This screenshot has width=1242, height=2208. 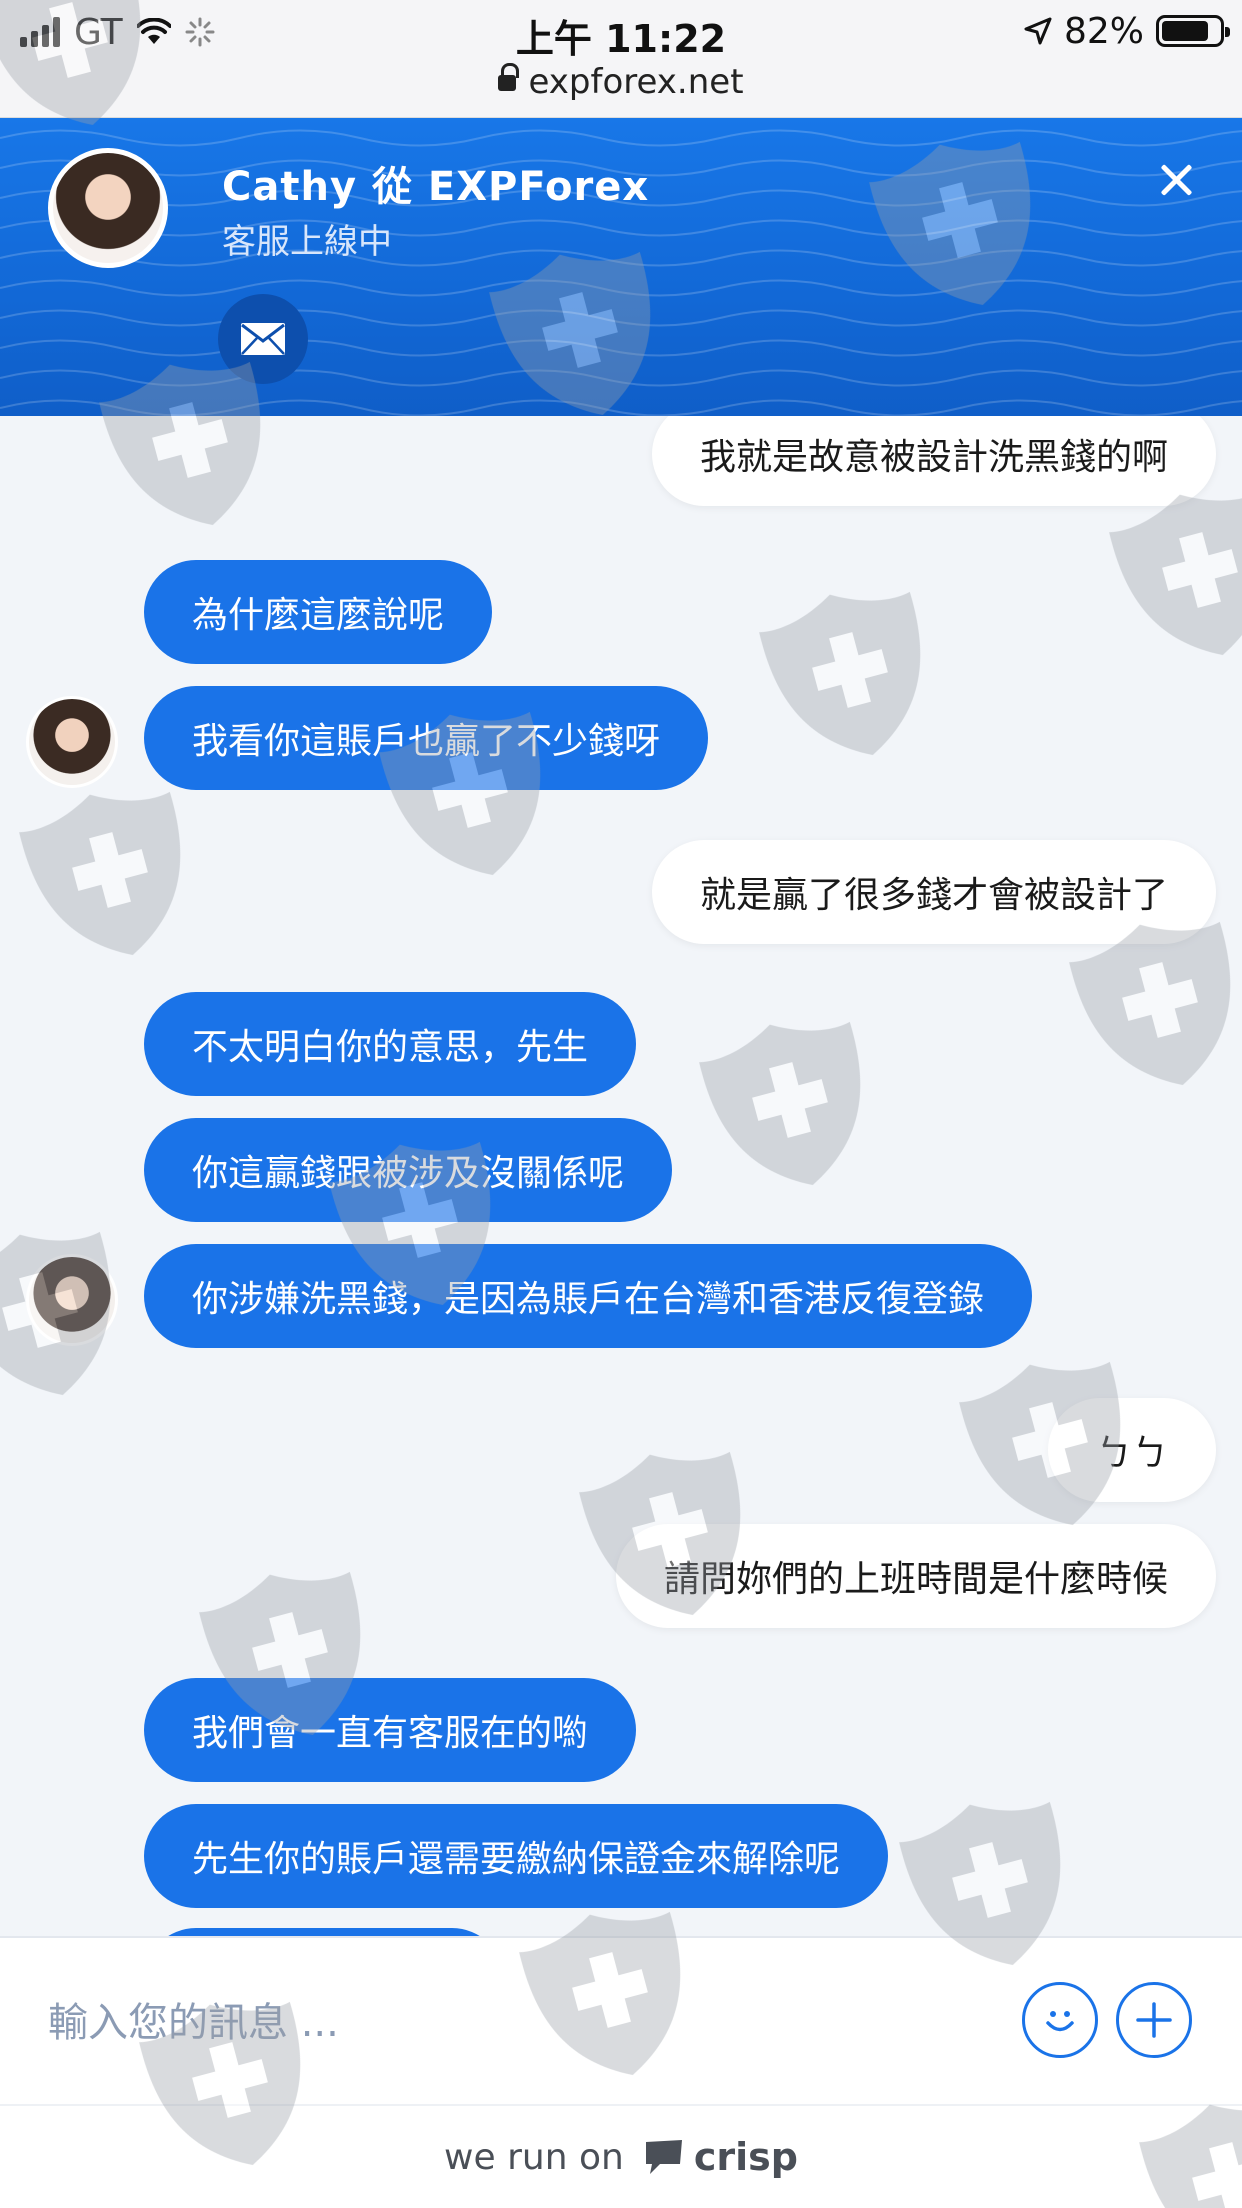 What do you see at coordinates (307, 242) in the screenshot?
I see `operator-status: 客服上線中` at bounding box center [307, 242].